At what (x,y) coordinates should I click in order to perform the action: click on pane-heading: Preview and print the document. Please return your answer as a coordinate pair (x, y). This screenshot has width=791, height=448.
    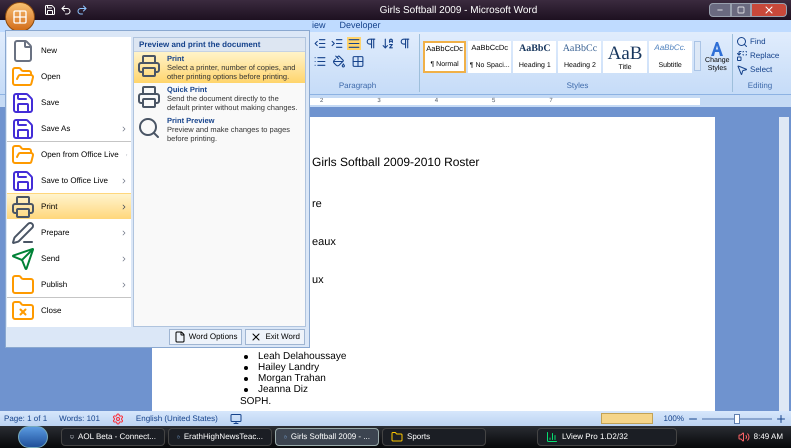
    Looking at the image, I should click on (219, 45).